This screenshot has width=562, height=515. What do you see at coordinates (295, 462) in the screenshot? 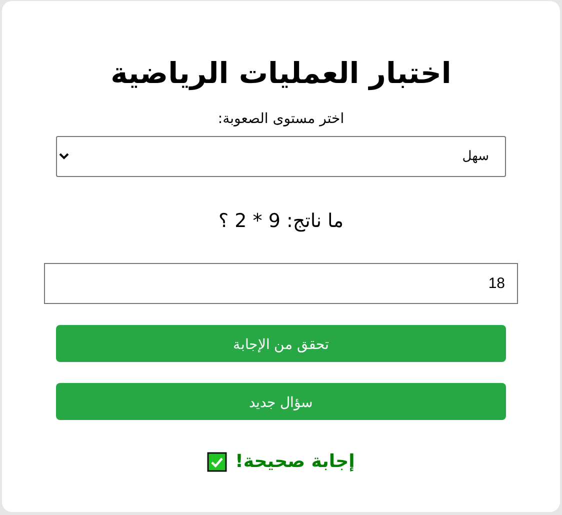
I see `result-message: إجابة صحيحة!` at bounding box center [295, 462].